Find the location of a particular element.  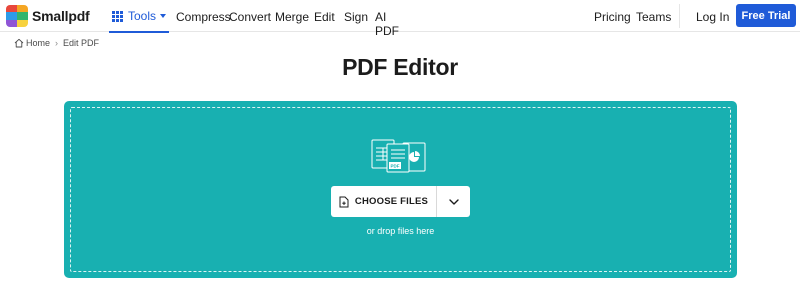

choose-files-button: CHOOSE FILES is located at coordinates (383, 201).